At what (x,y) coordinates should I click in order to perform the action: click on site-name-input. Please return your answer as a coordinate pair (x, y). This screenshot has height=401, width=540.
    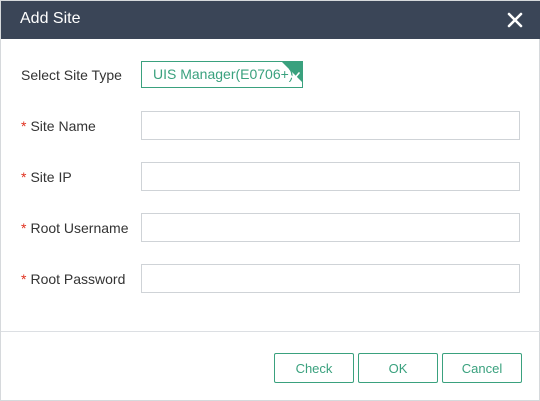
    Looking at the image, I should click on (330, 125).